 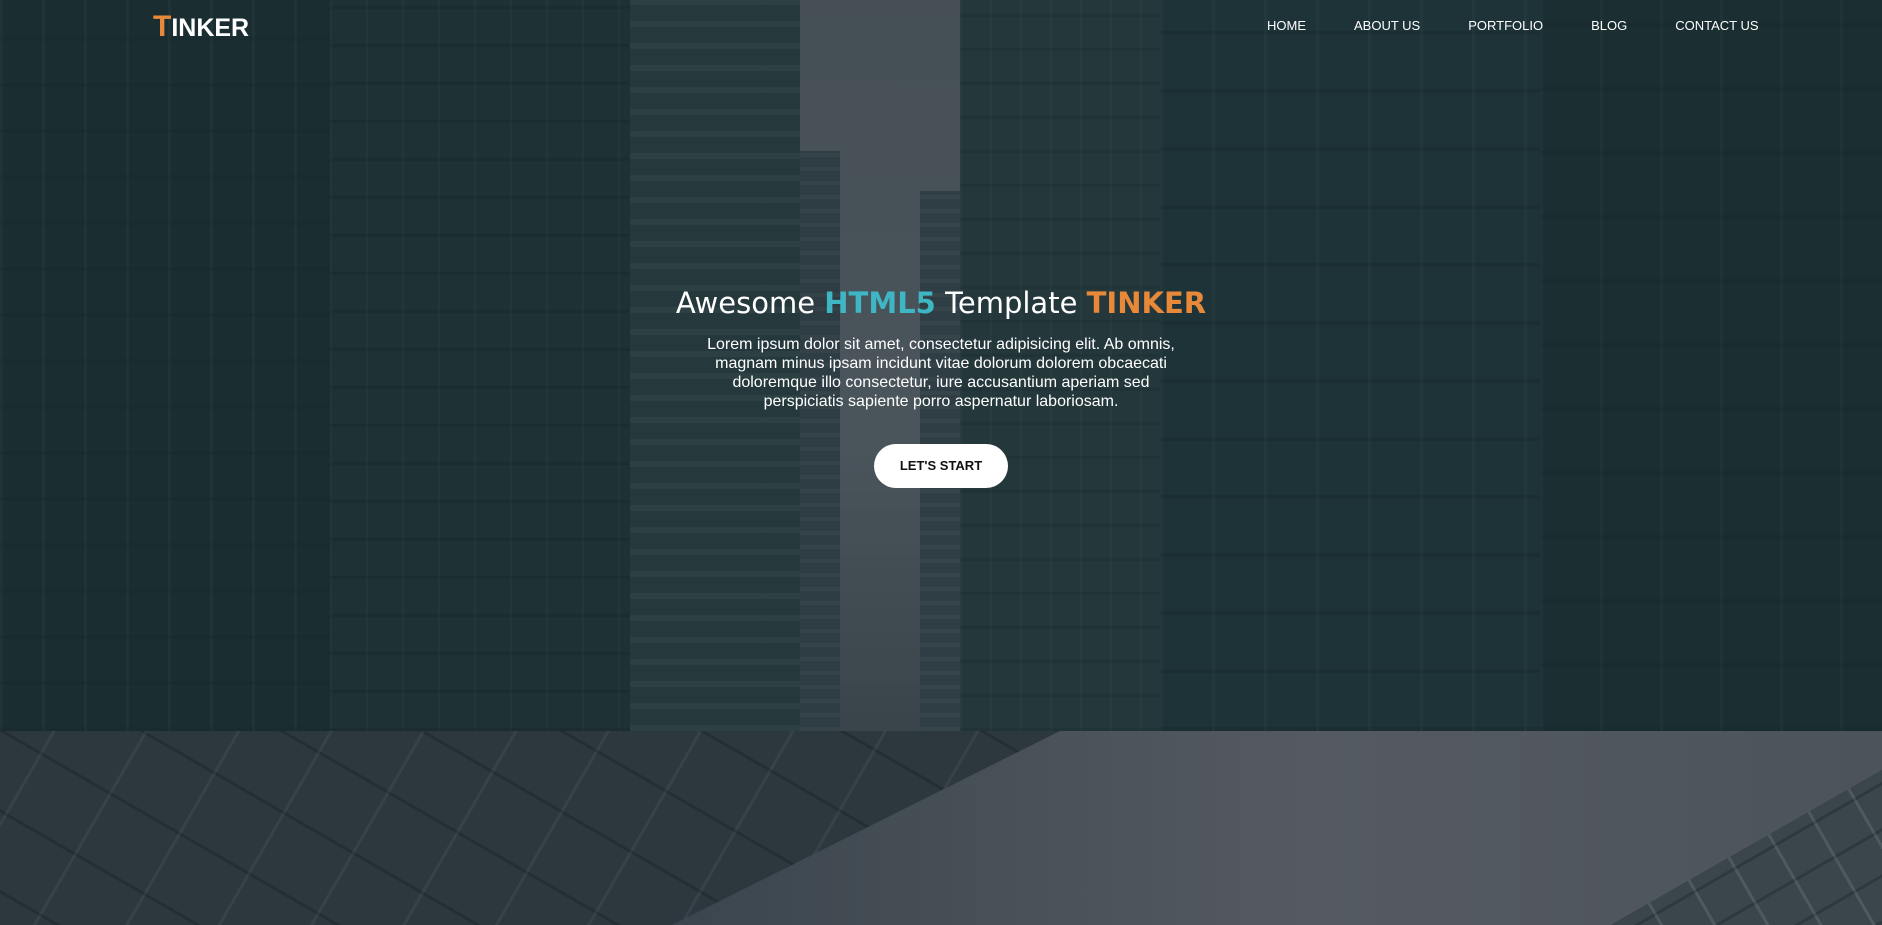 I want to click on hero-title-part: Awesome, so click(x=750, y=303).